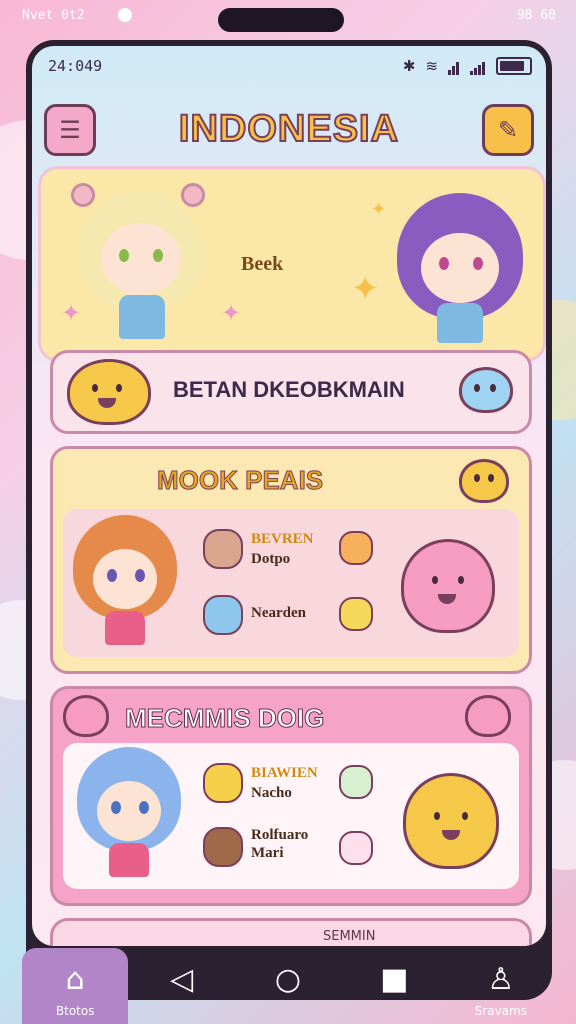 The image size is (576, 1024). What do you see at coordinates (224, 718) in the screenshot?
I see `section-2-title: MECMMIS DOIG` at bounding box center [224, 718].